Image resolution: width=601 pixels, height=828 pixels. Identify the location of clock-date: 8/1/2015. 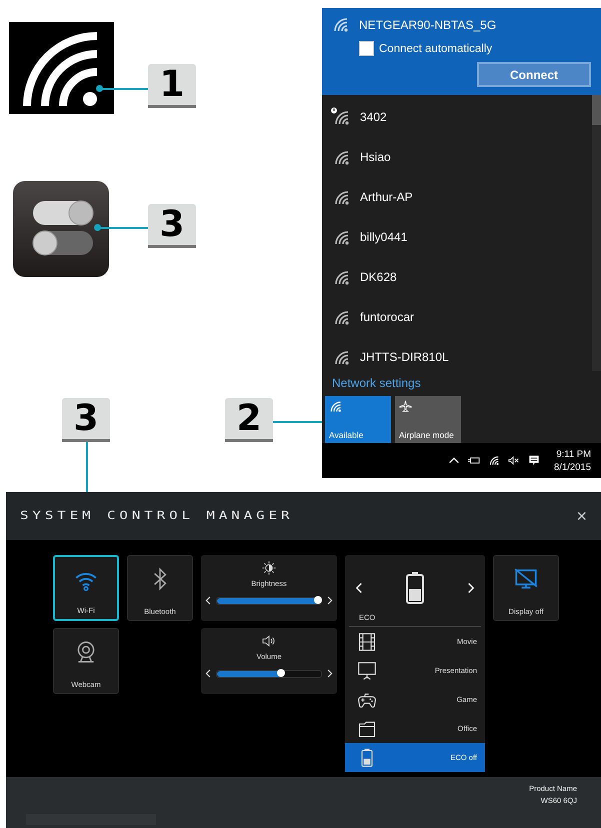
(572, 467).